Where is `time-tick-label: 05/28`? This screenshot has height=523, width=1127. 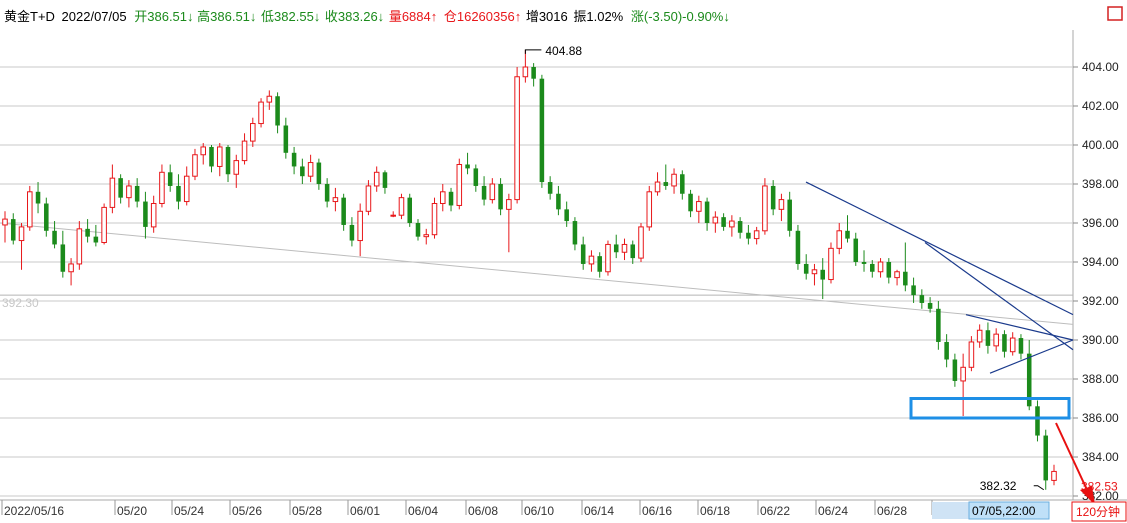 time-tick-label: 05/28 is located at coordinates (307, 511).